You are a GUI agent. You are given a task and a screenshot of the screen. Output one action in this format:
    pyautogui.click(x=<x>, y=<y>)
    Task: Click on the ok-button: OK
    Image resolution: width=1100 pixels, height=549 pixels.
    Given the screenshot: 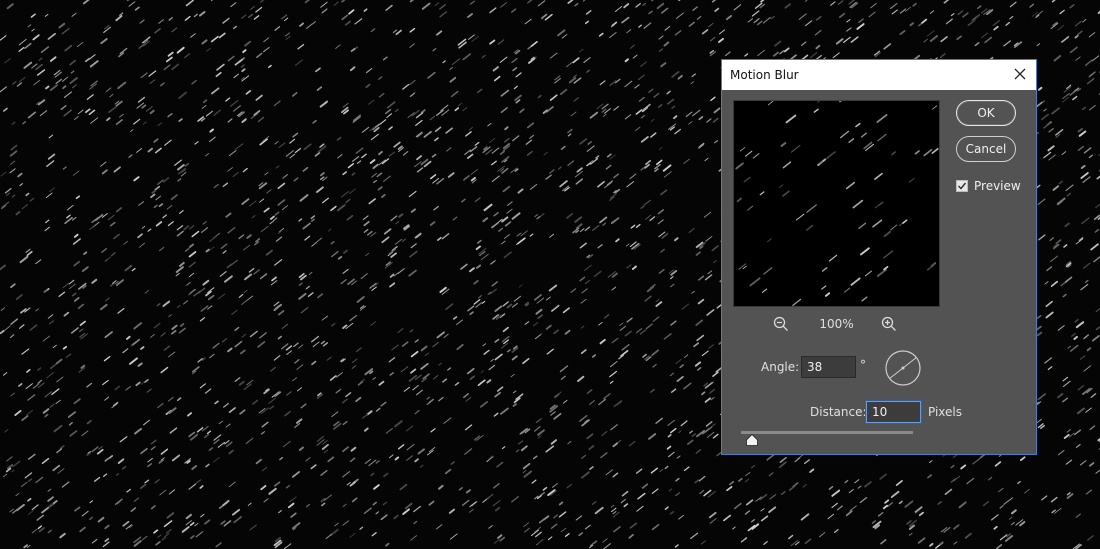 What is the action you would take?
    pyautogui.click(x=986, y=113)
    